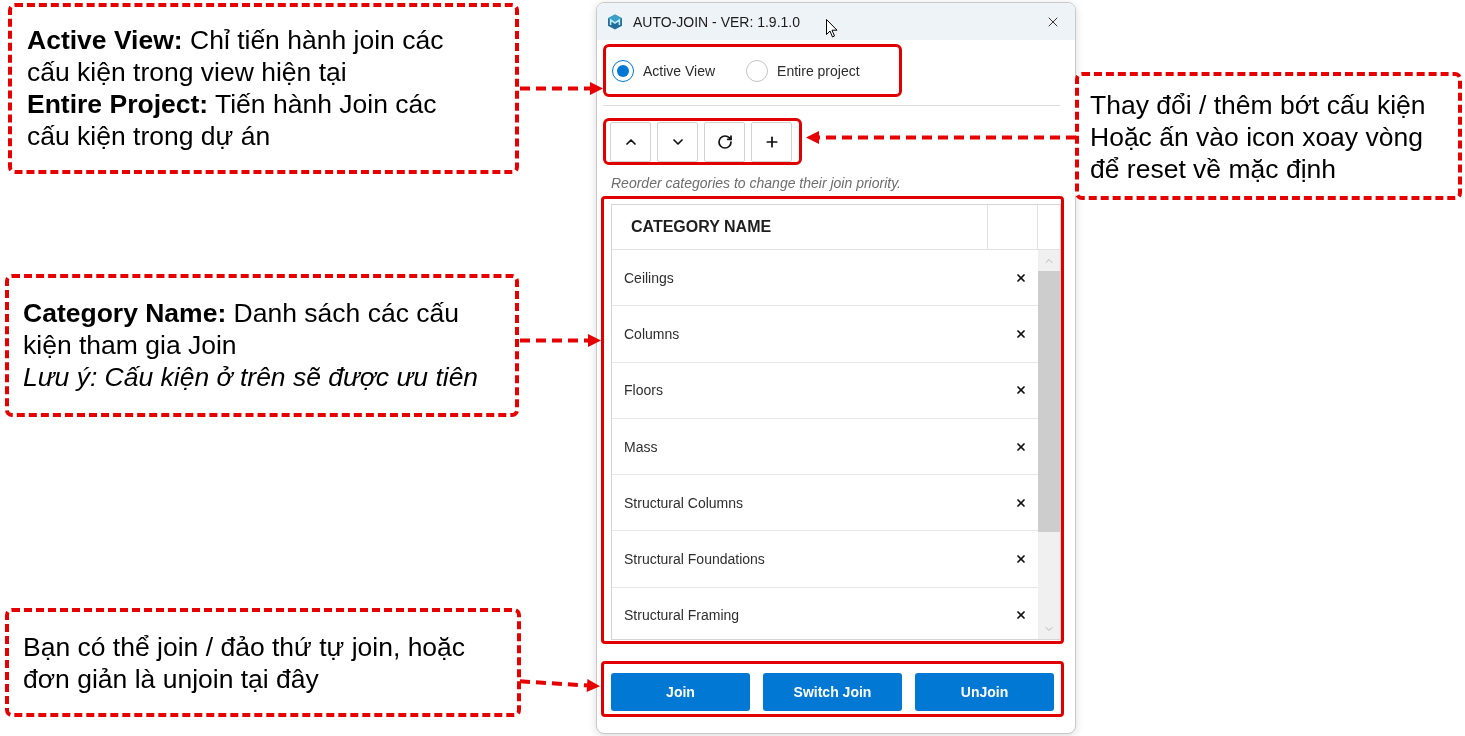  What do you see at coordinates (684, 502) in the screenshot?
I see `table-cell: Structural Columns` at bounding box center [684, 502].